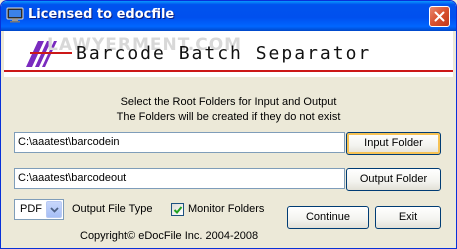  What do you see at coordinates (31, 209) in the screenshot?
I see `file-type-value: PDF` at bounding box center [31, 209].